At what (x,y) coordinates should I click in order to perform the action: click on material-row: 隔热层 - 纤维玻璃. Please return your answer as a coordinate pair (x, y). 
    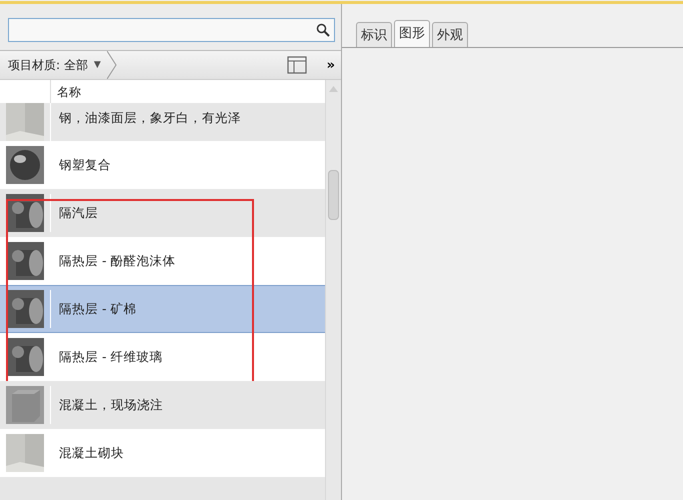
    Looking at the image, I should click on (162, 357).